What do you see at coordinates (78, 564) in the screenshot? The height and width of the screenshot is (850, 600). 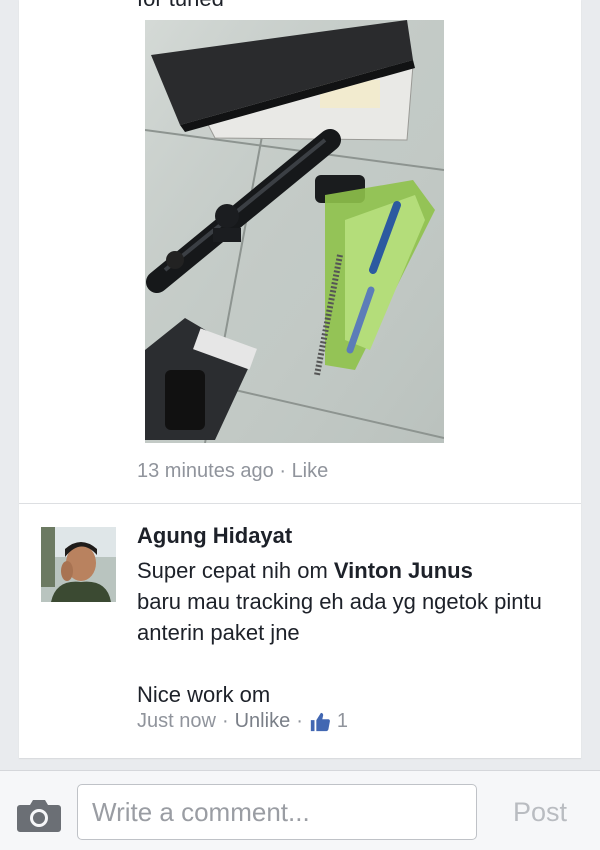 I see `avatar` at bounding box center [78, 564].